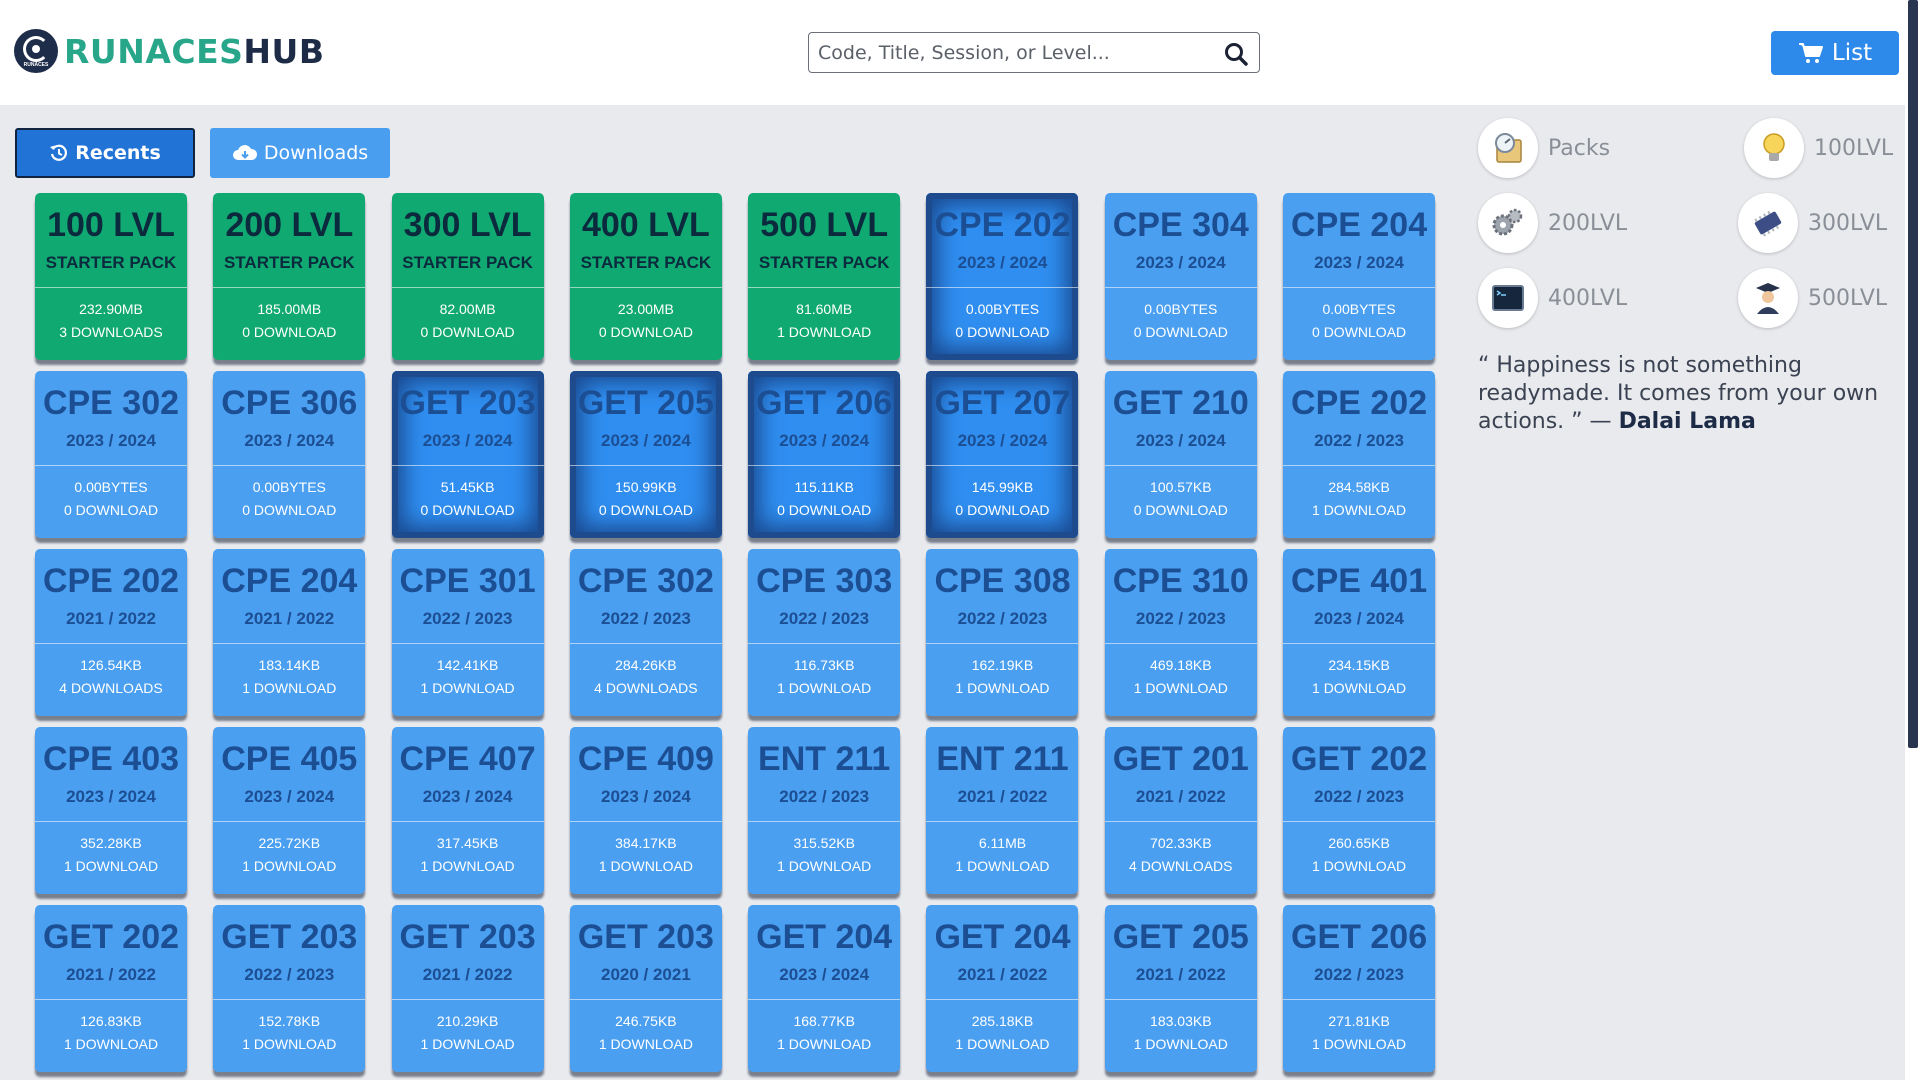 This screenshot has width=1920, height=1080. Describe the element at coordinates (111, 759) in the screenshot. I see `course-code: CPE 403` at that location.